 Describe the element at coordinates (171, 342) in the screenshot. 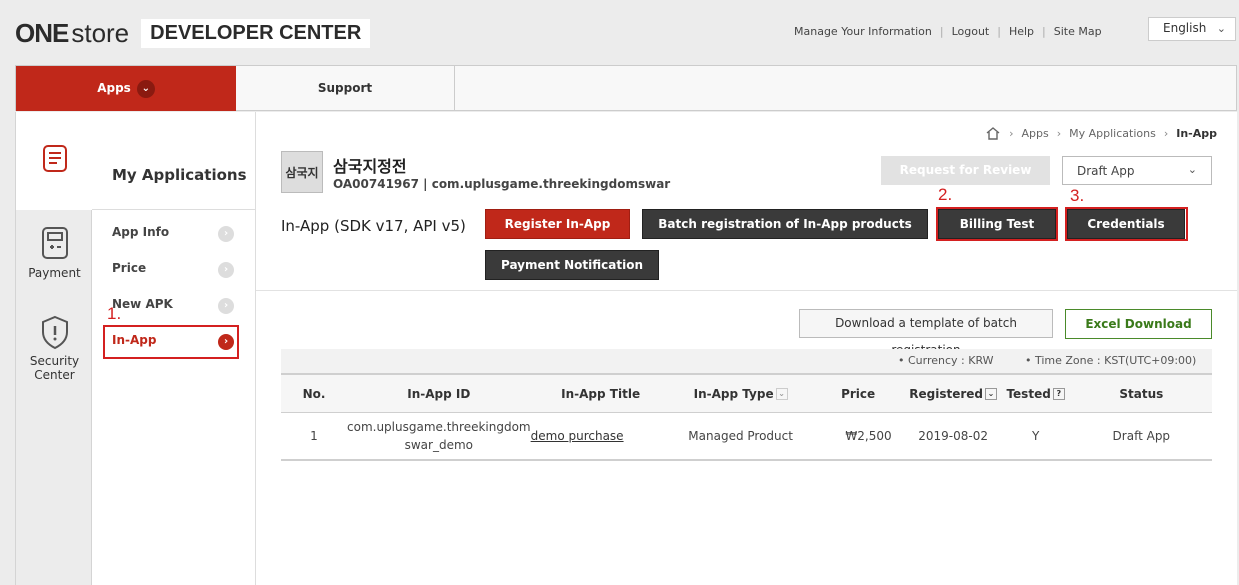

I see `annotation-highlight-in-app` at that location.